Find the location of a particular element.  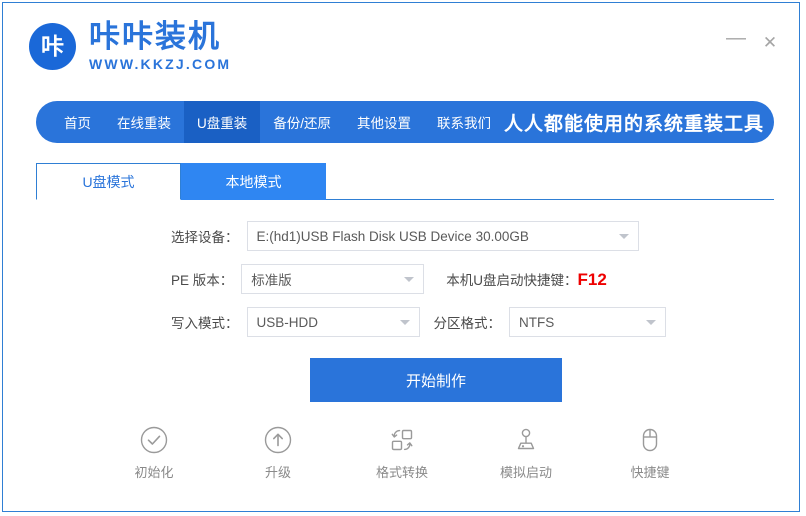

mode-tabs: U盘模式 本地模式 is located at coordinates (405, 181).